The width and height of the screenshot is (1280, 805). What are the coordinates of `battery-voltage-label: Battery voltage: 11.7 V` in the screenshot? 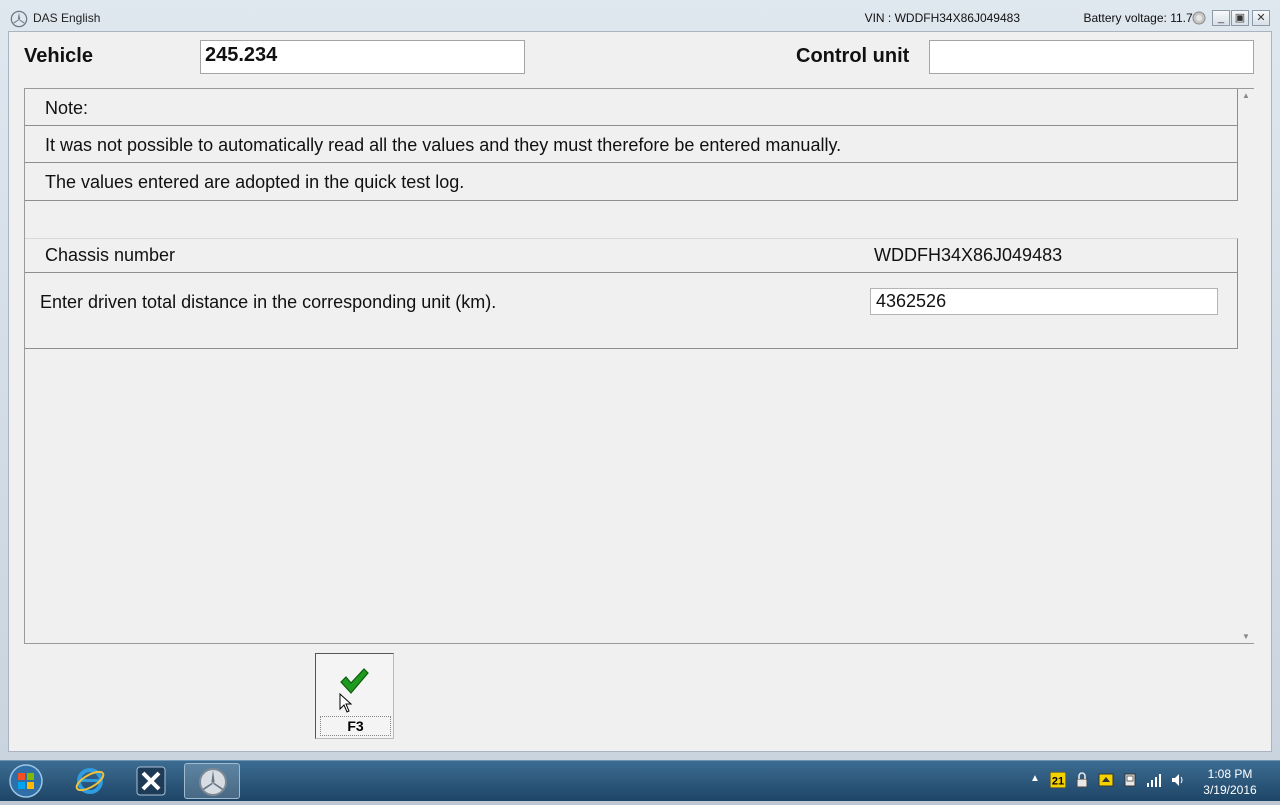 It's located at (1143, 18).